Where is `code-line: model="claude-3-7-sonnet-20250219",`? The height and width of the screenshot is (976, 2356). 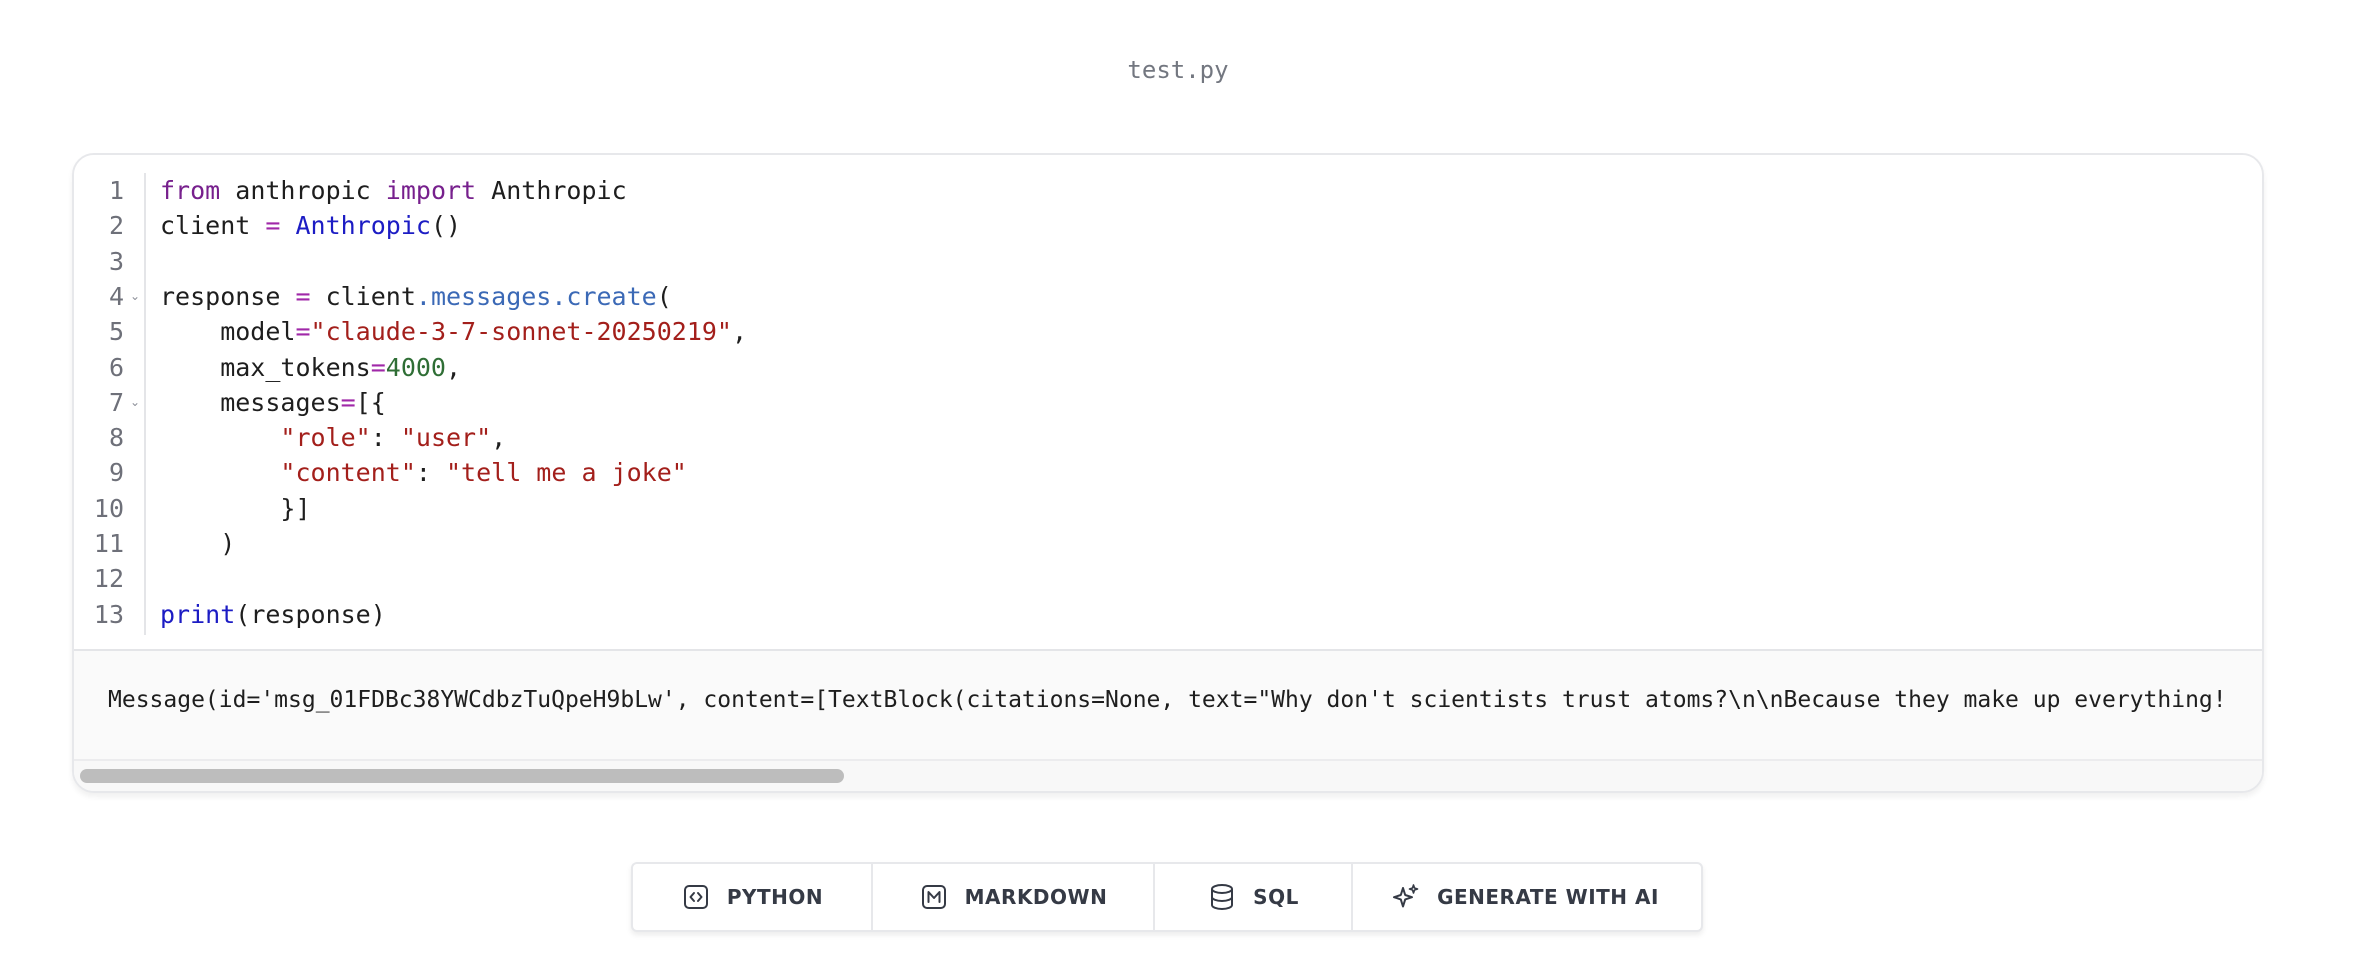 code-line: model="claude-3-7-sonnet-20250219", is located at coordinates (453, 331).